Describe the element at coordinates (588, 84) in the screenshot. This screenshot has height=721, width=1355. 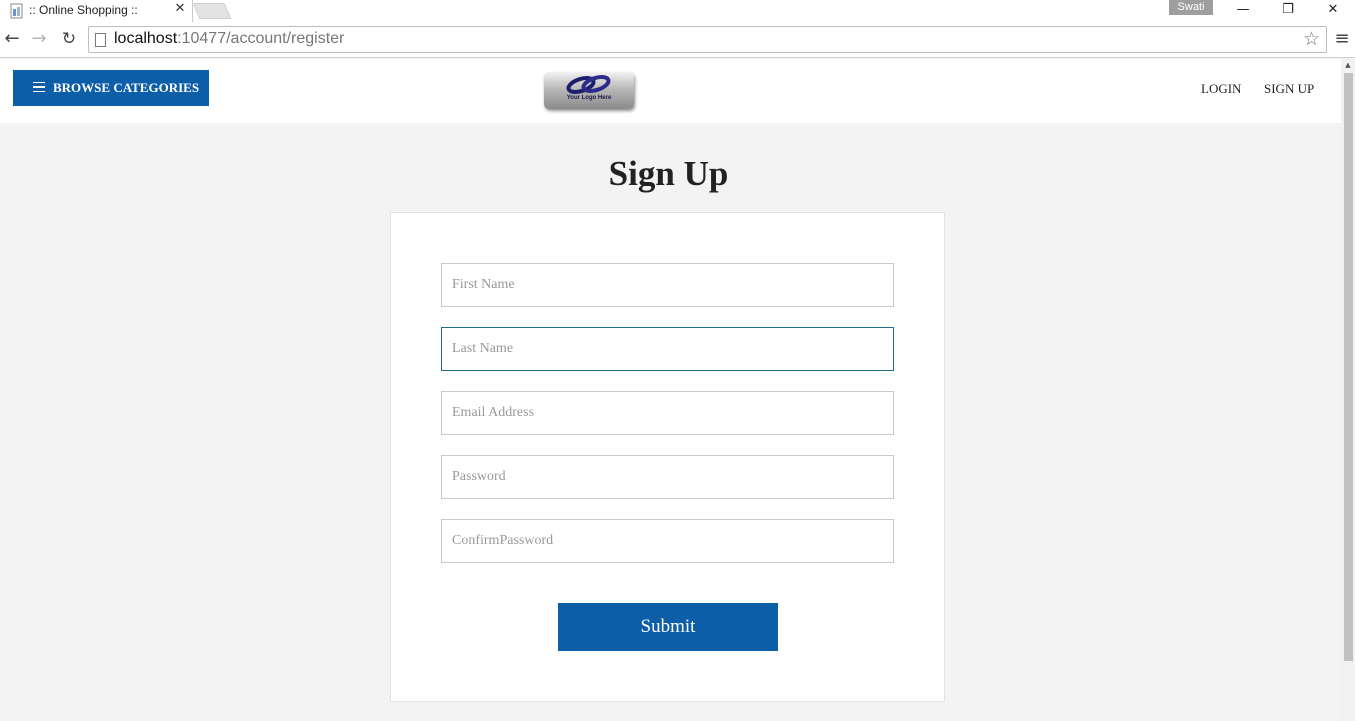
I see `chain-link-icon` at that location.